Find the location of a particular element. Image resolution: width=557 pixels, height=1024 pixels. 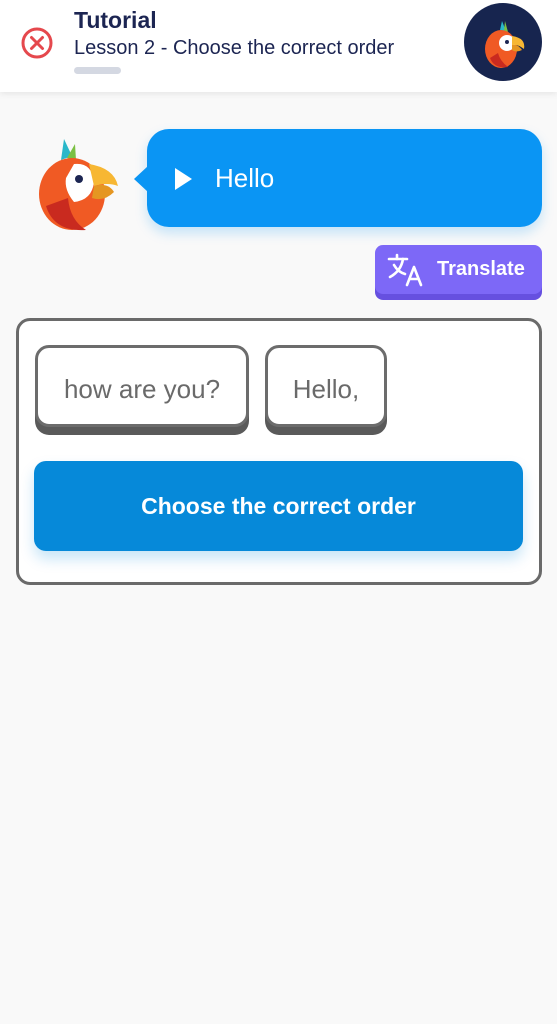

parrot-mascot-icon is located at coordinates (79, 184).